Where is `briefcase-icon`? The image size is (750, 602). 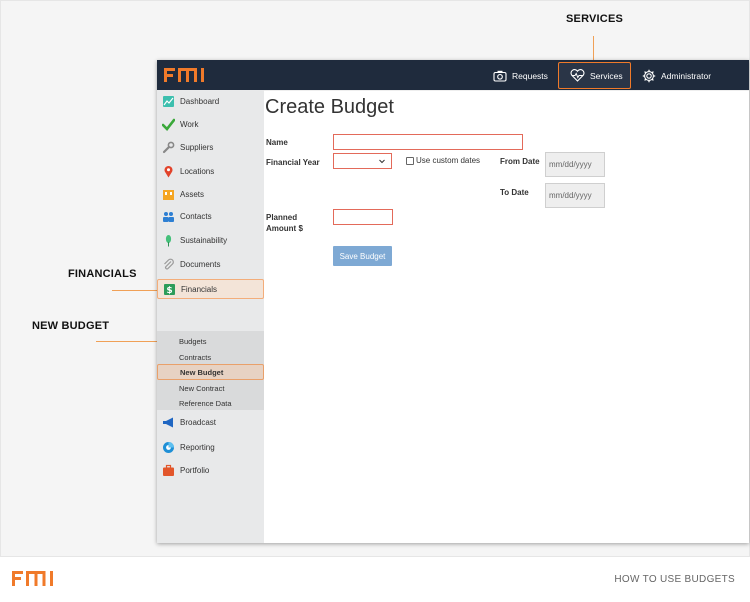
briefcase-icon is located at coordinates (168, 470).